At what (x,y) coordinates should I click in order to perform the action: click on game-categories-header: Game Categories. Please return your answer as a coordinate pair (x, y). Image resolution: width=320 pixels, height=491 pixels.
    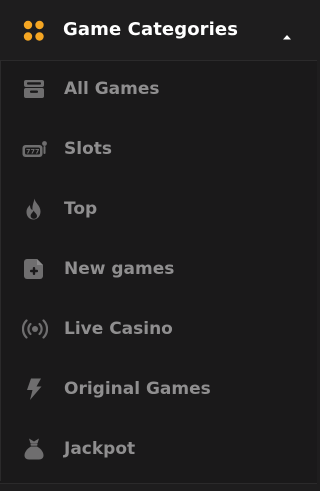
    Looking at the image, I should click on (158, 30).